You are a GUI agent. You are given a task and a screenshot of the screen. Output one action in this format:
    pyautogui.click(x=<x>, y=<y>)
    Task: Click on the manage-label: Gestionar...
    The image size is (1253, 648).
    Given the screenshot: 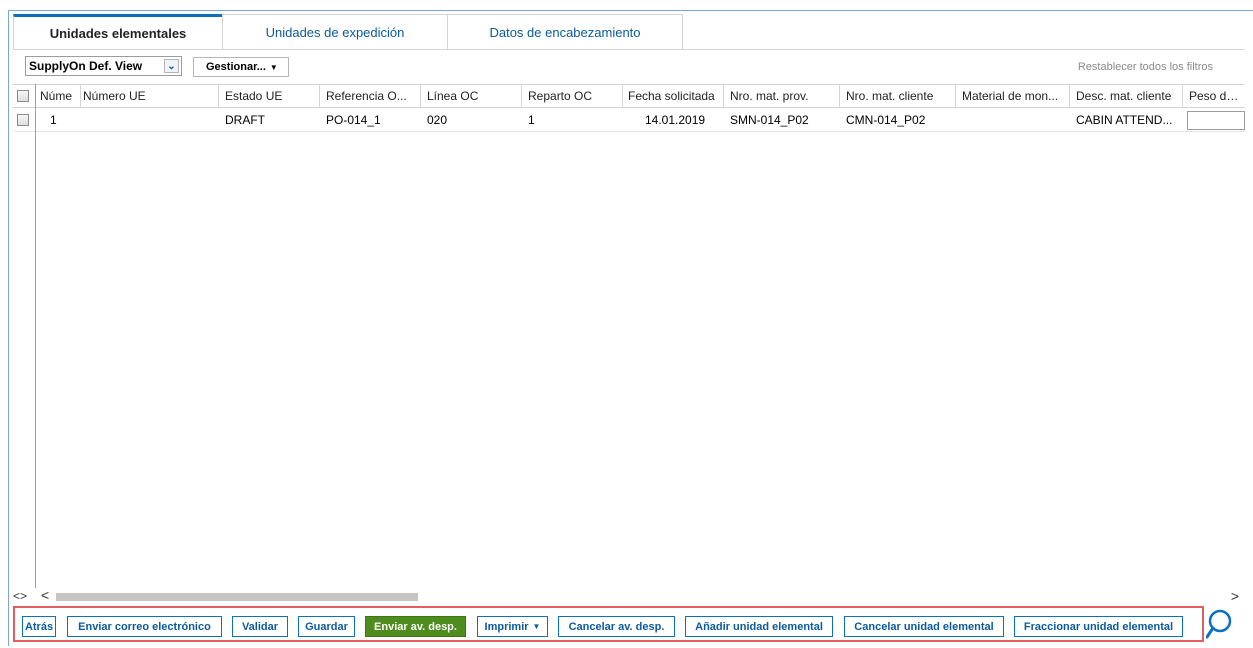 What is the action you would take?
    pyautogui.click(x=236, y=67)
    